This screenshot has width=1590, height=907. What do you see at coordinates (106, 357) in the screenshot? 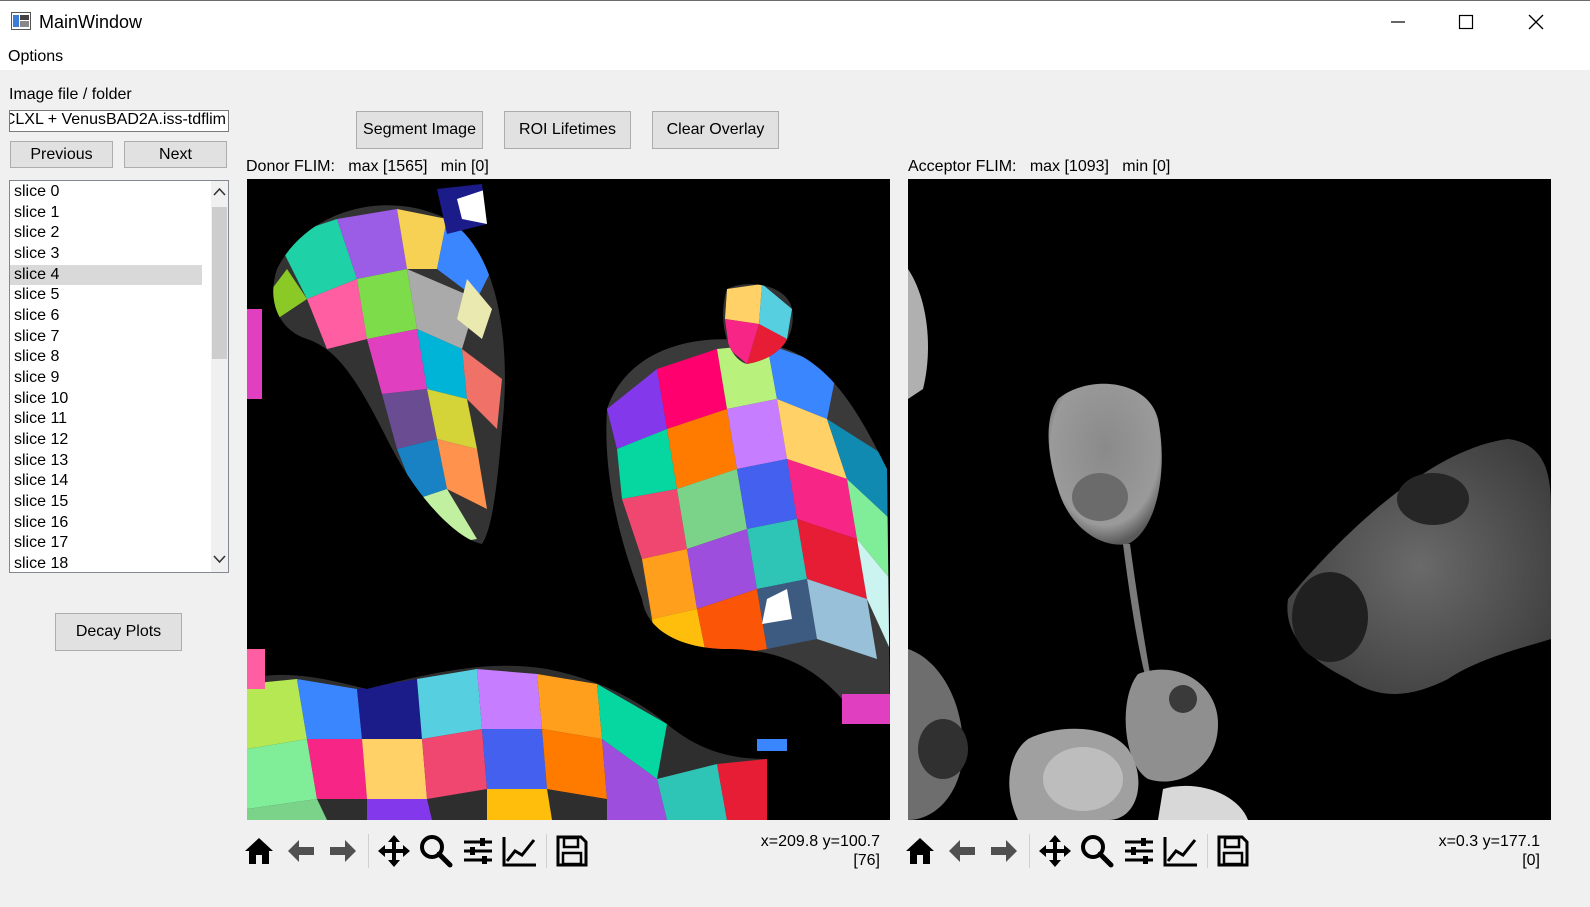
I see `list-item: slice 8` at bounding box center [106, 357].